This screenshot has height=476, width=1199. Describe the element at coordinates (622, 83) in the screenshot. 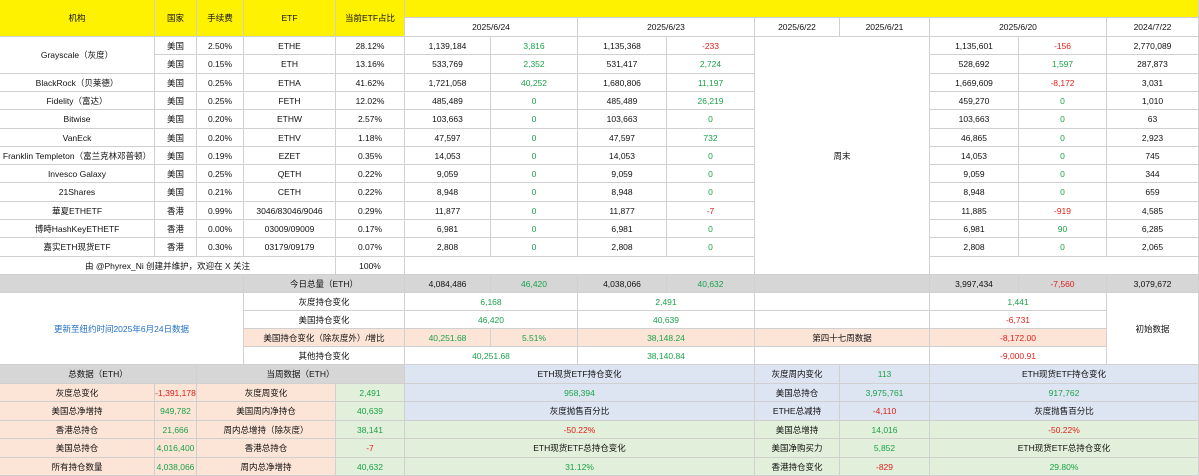

I see `row-holding-0623: 1,680,806` at that location.